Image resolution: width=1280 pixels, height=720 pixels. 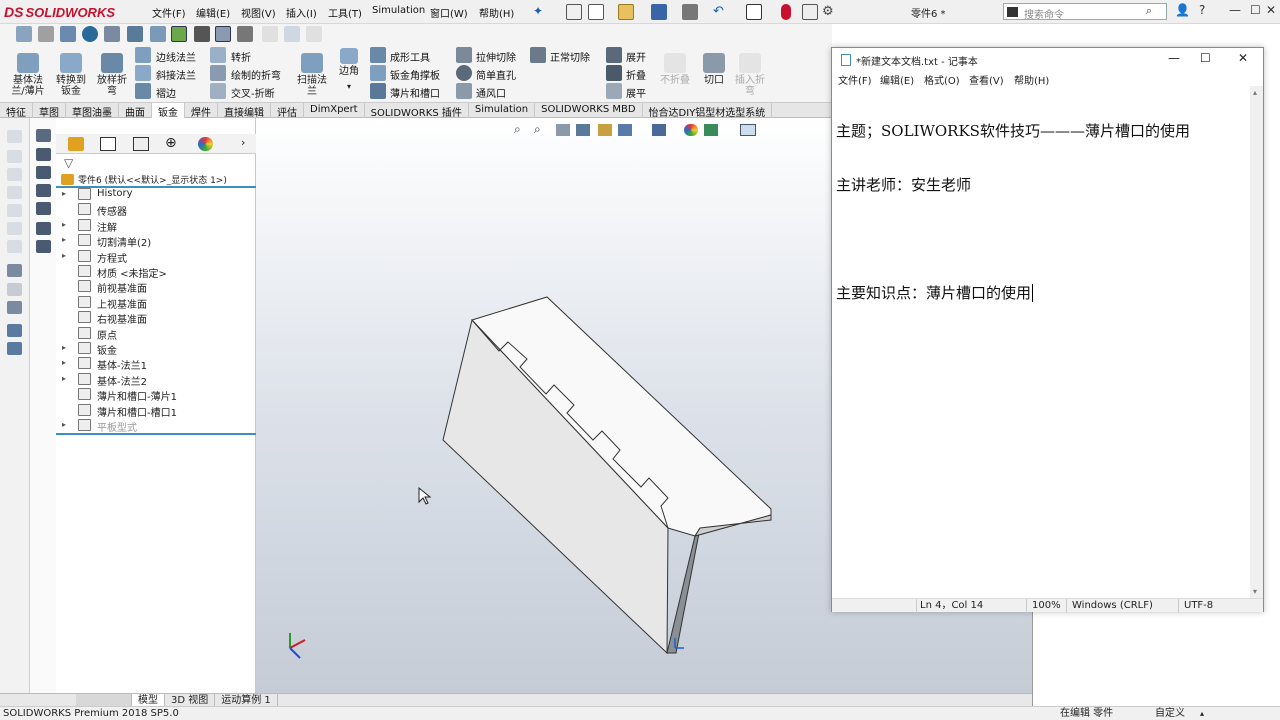 I want to click on corners-button: 边角 ▾, so click(x=349, y=70).